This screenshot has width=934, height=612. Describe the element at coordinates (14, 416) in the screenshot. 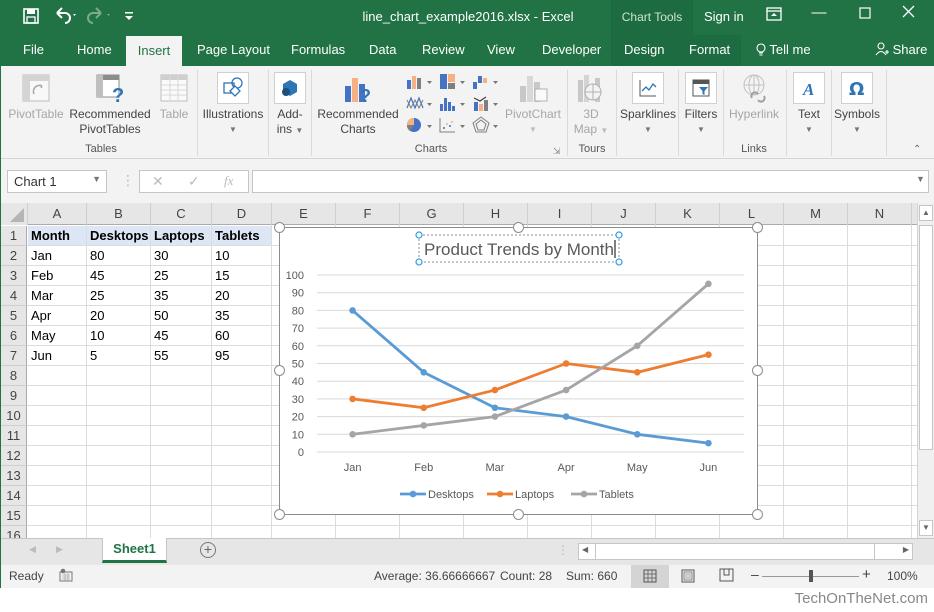

I see `row-header-10: 10` at that location.